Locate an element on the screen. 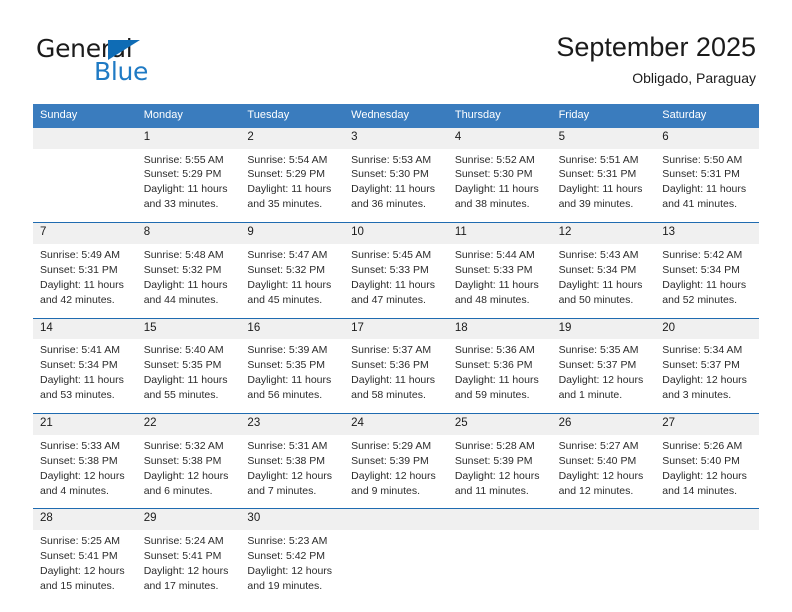 Image resolution: width=792 pixels, height=612 pixels. day-detail-line: Sunrise: 5:43 AM is located at coordinates (598, 254).